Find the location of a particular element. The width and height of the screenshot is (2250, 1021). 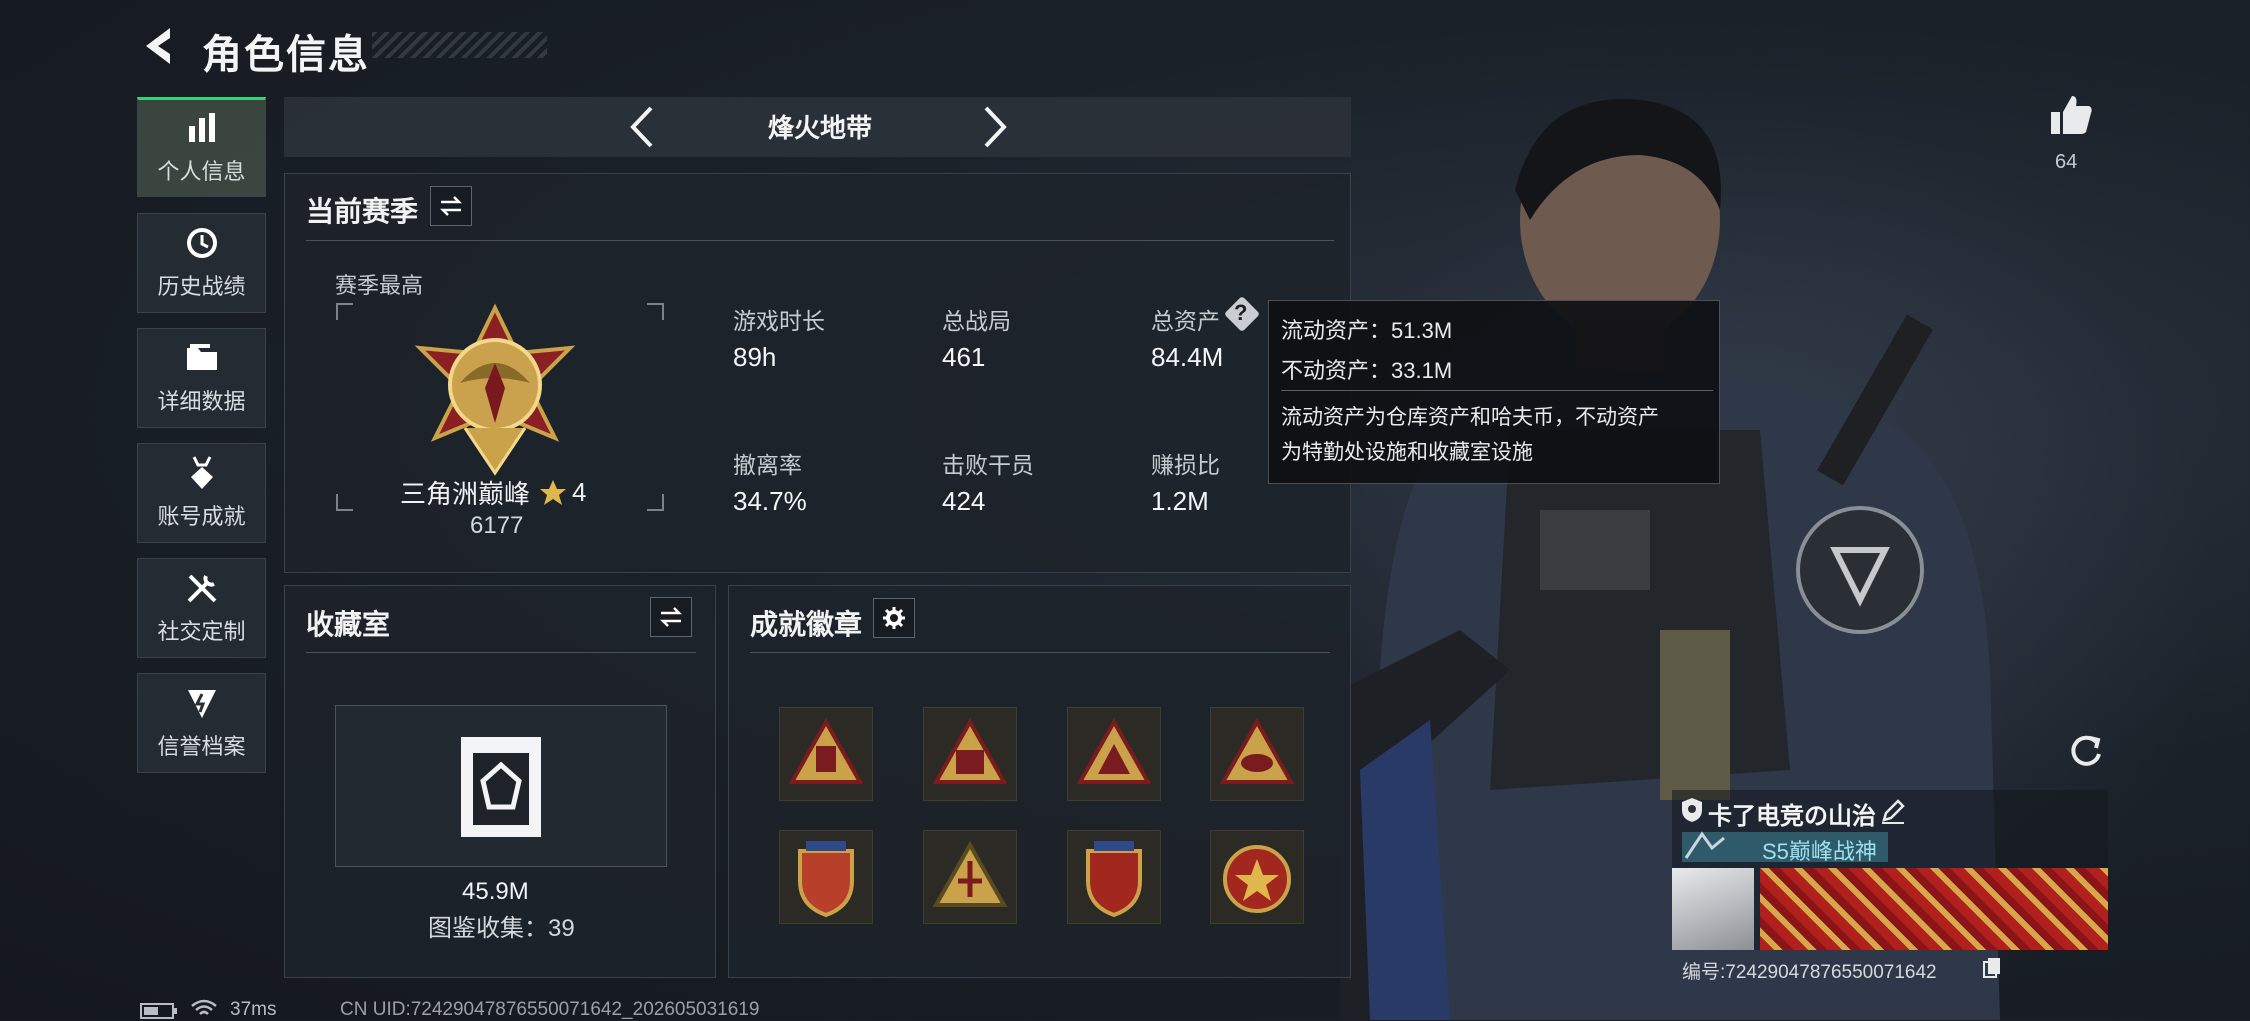

rank-score: 6177 is located at coordinates (497, 525).